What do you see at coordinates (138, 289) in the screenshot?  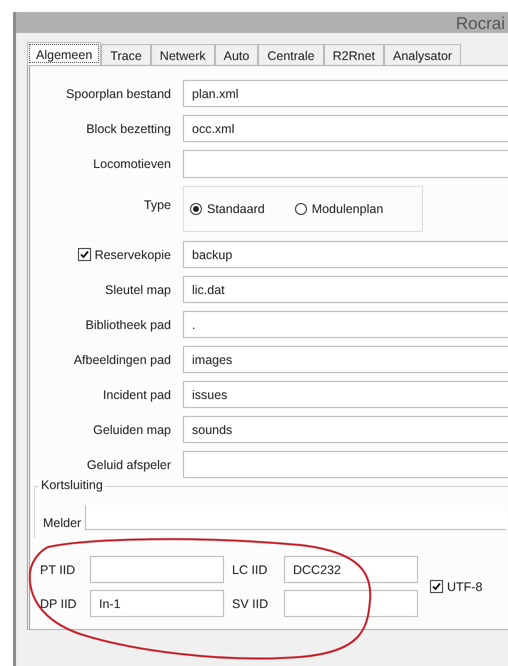 I see `field-label: Sleutel map` at bounding box center [138, 289].